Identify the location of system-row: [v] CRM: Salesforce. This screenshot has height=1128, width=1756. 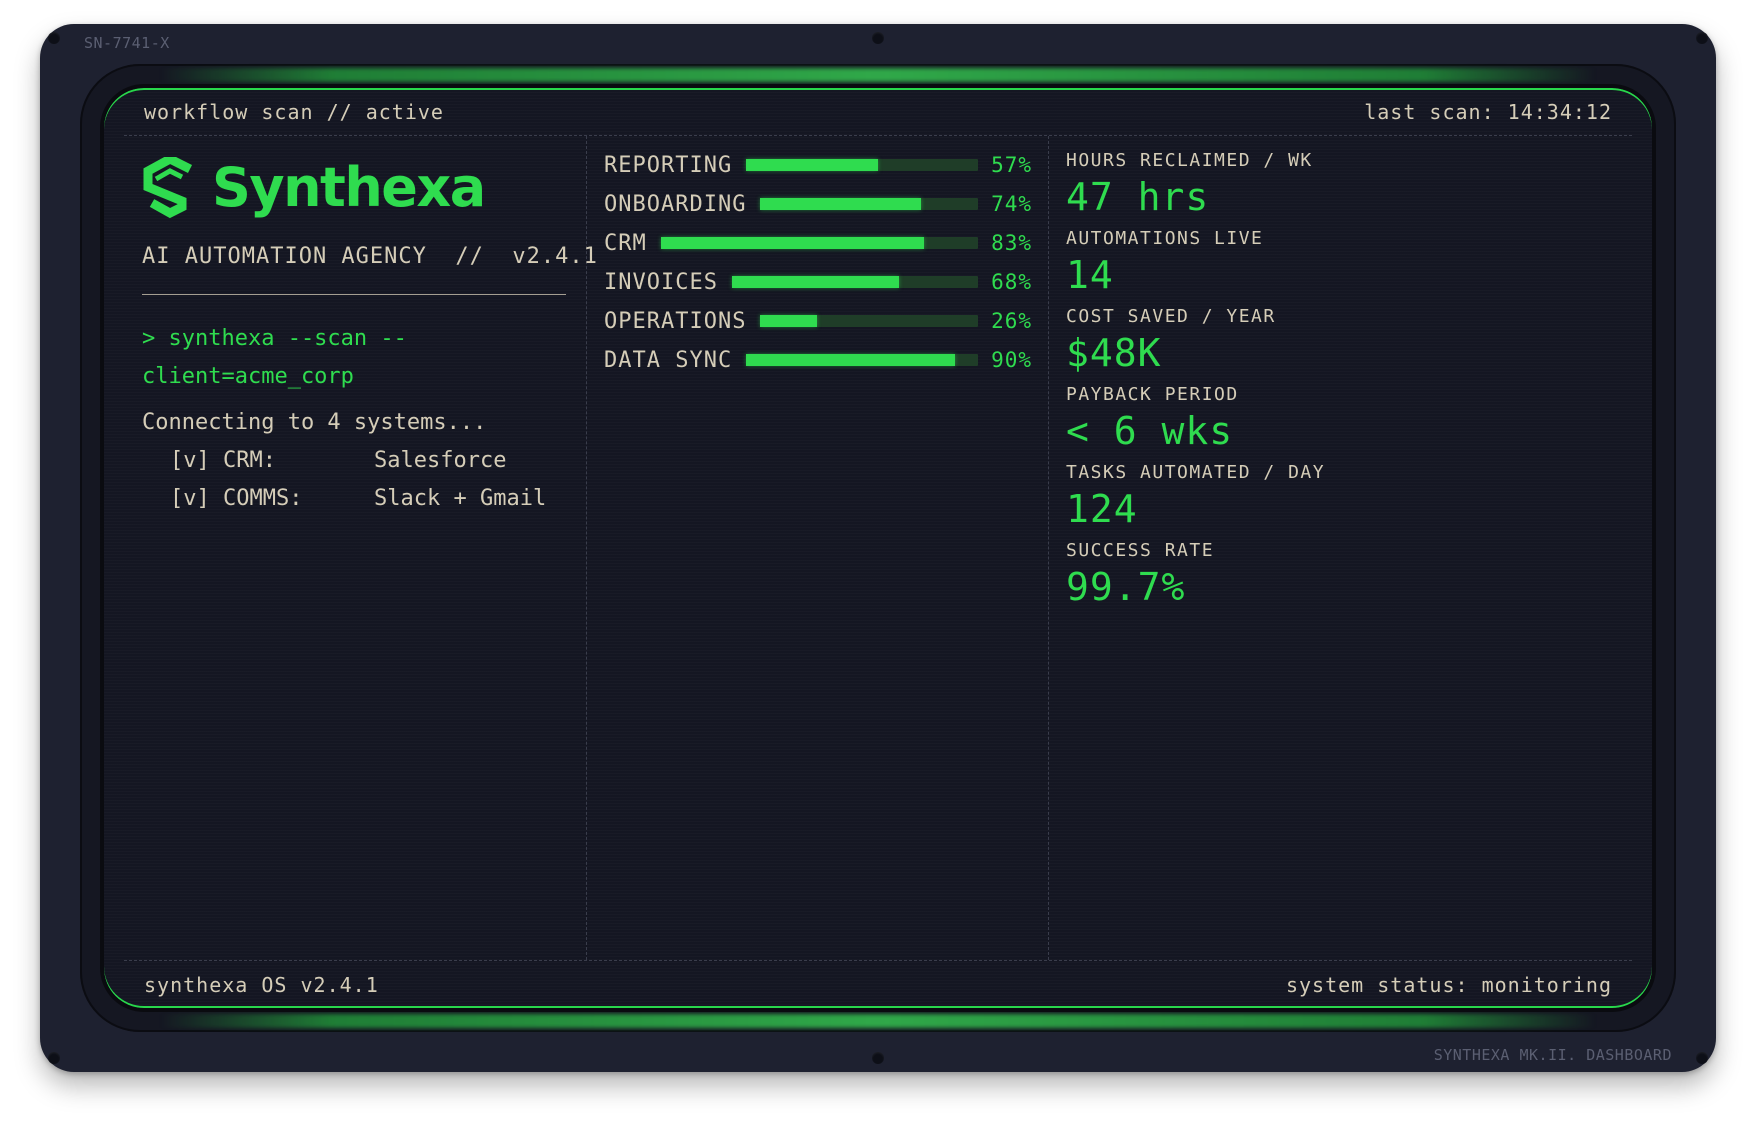
(338, 460).